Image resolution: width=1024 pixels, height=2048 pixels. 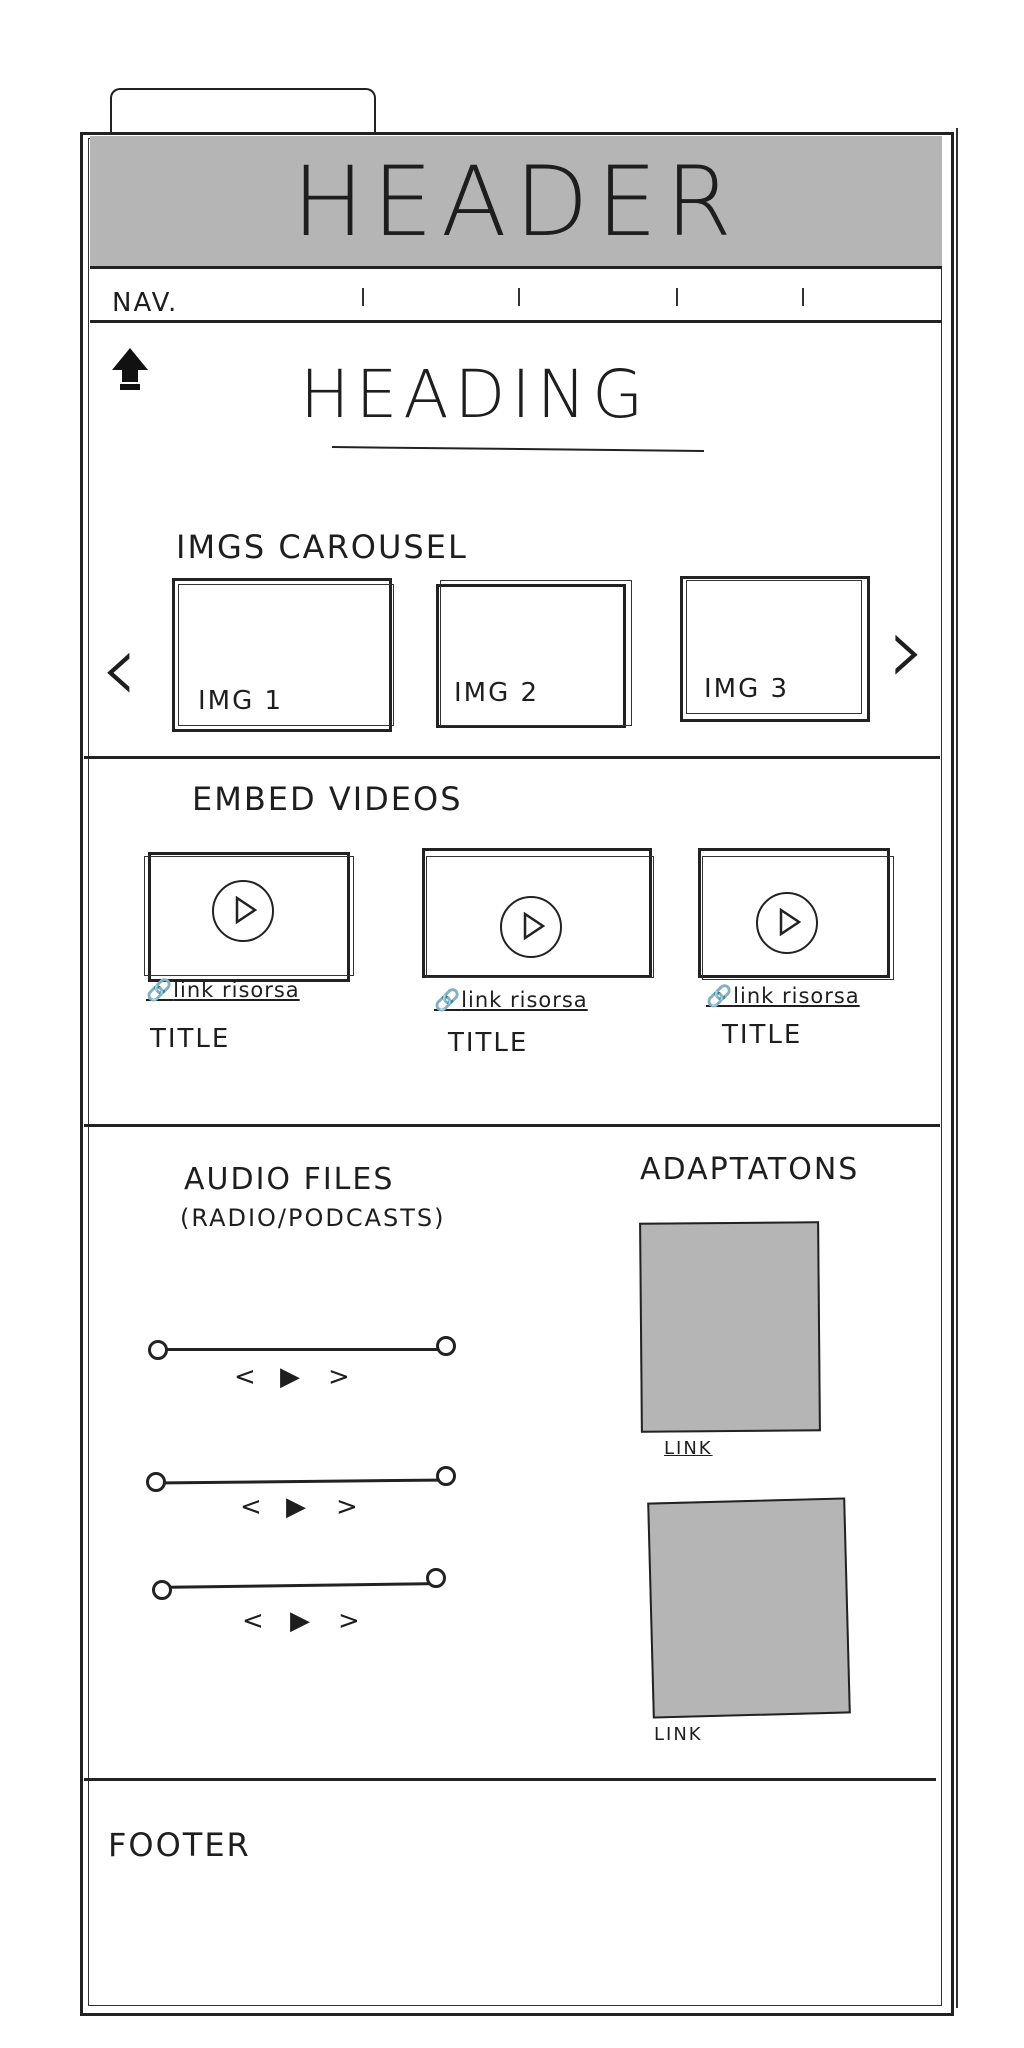 I want to click on carousel-image-label: IMG 1, so click(x=241, y=701).